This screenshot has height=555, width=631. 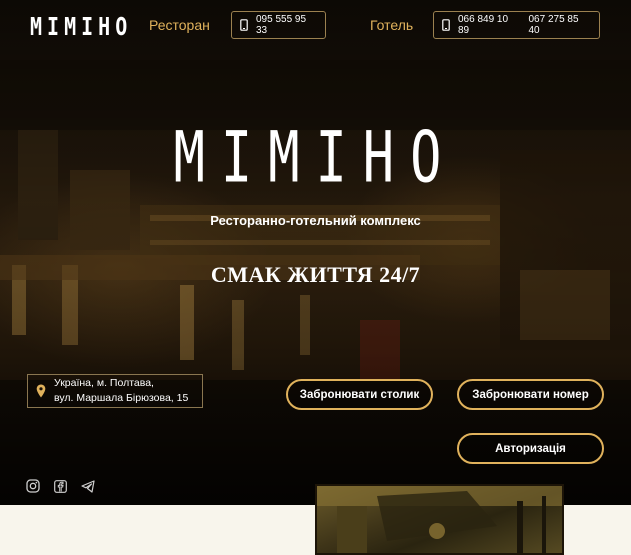 What do you see at coordinates (439, 519) in the screenshot?
I see `interior-photo` at bounding box center [439, 519].